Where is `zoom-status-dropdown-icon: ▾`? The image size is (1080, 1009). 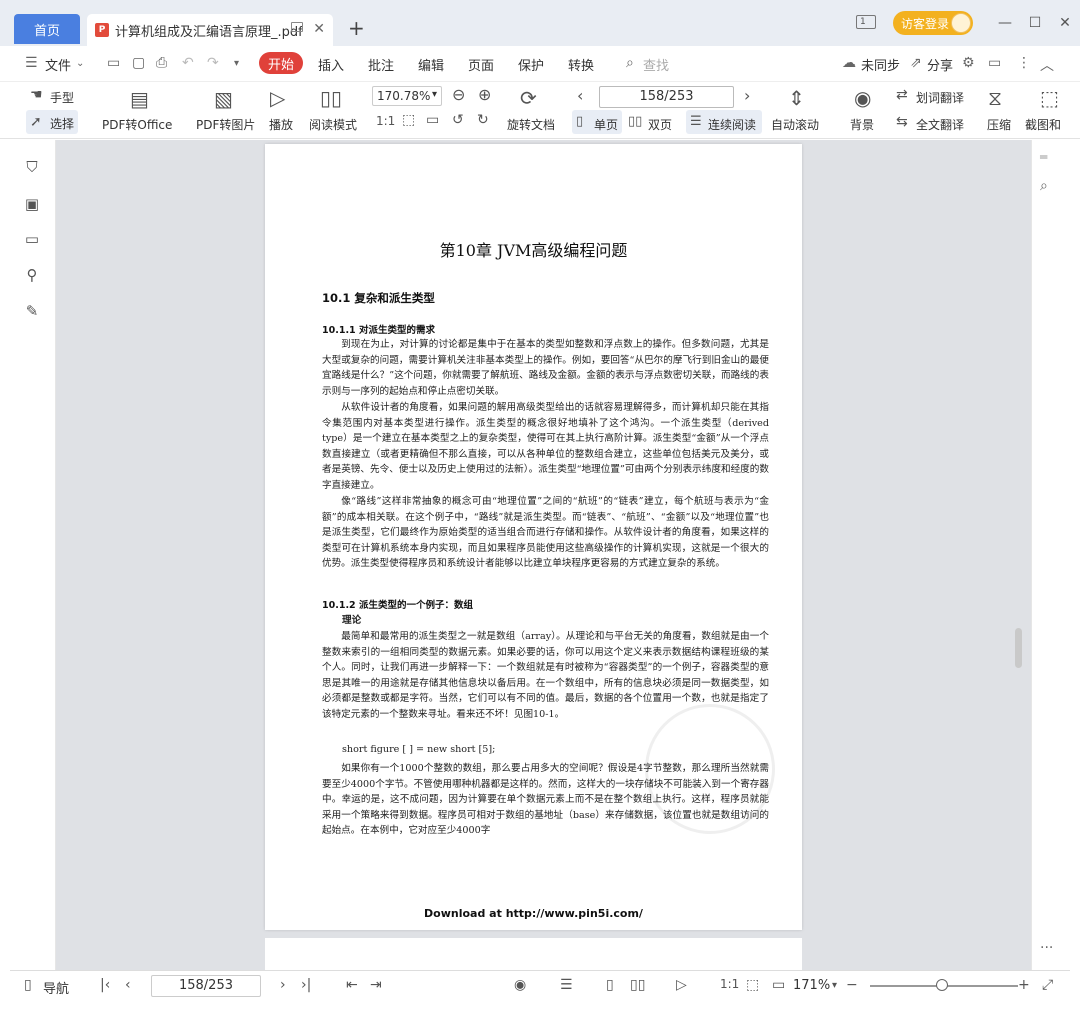
zoom-status-dropdown-icon: ▾ is located at coordinates (834, 985).